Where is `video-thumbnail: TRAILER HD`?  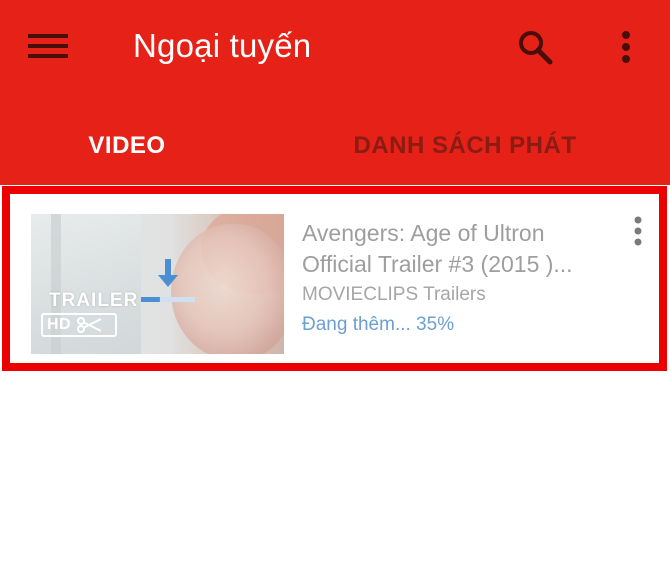
video-thumbnail: TRAILER HD is located at coordinates (157, 284).